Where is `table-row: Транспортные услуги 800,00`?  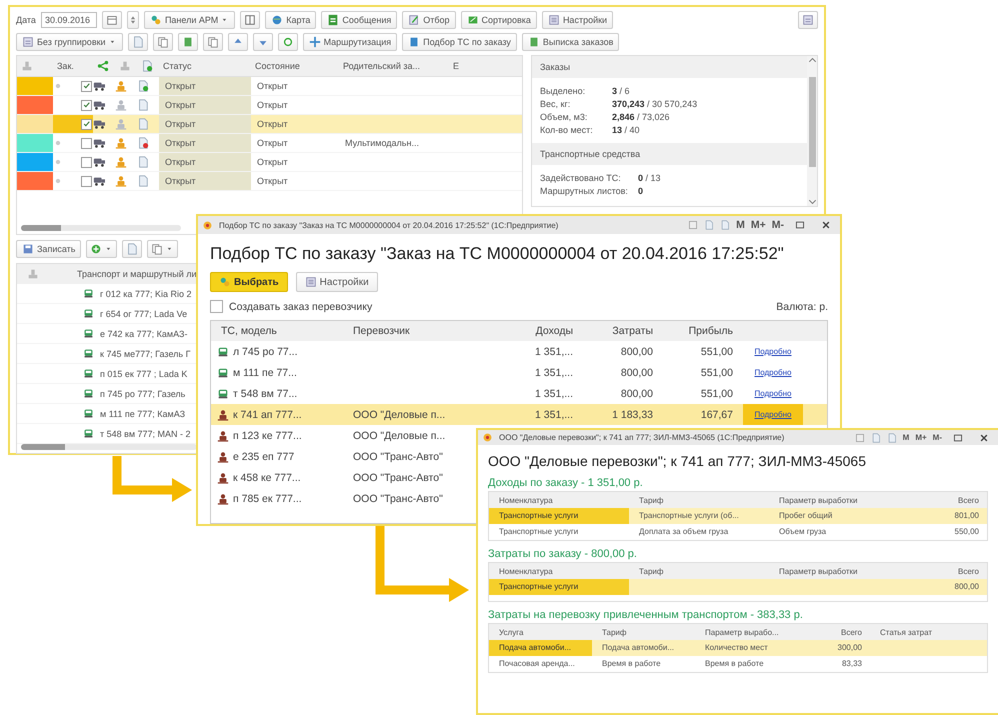 table-row: Транспортные услуги 800,00 is located at coordinates (738, 587).